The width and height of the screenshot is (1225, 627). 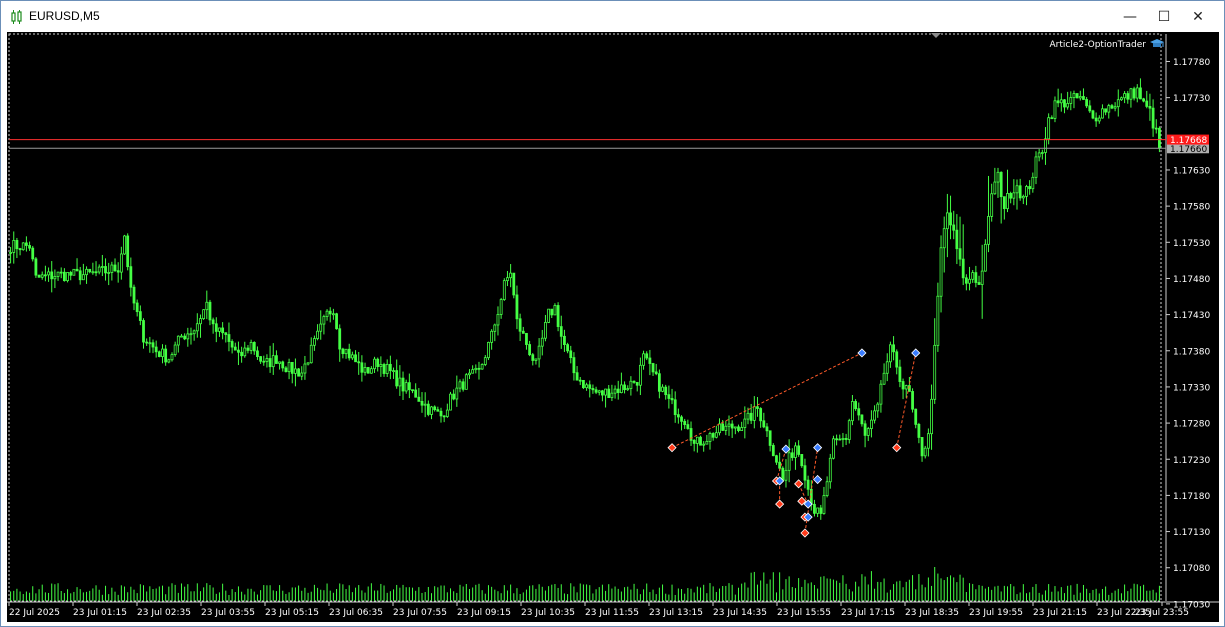 I want to click on maximize-button: ☐, so click(x=1164, y=16).